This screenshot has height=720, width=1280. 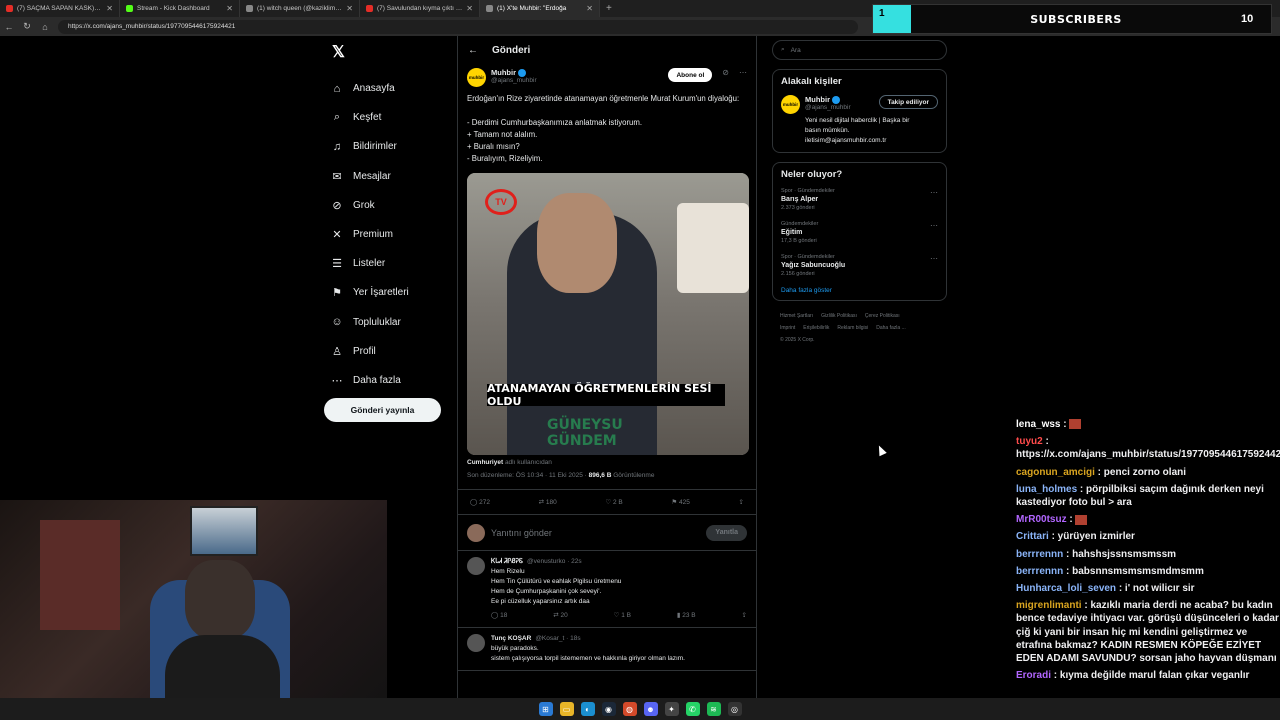 I want to click on new-tab-icon: +, so click(x=609, y=8).